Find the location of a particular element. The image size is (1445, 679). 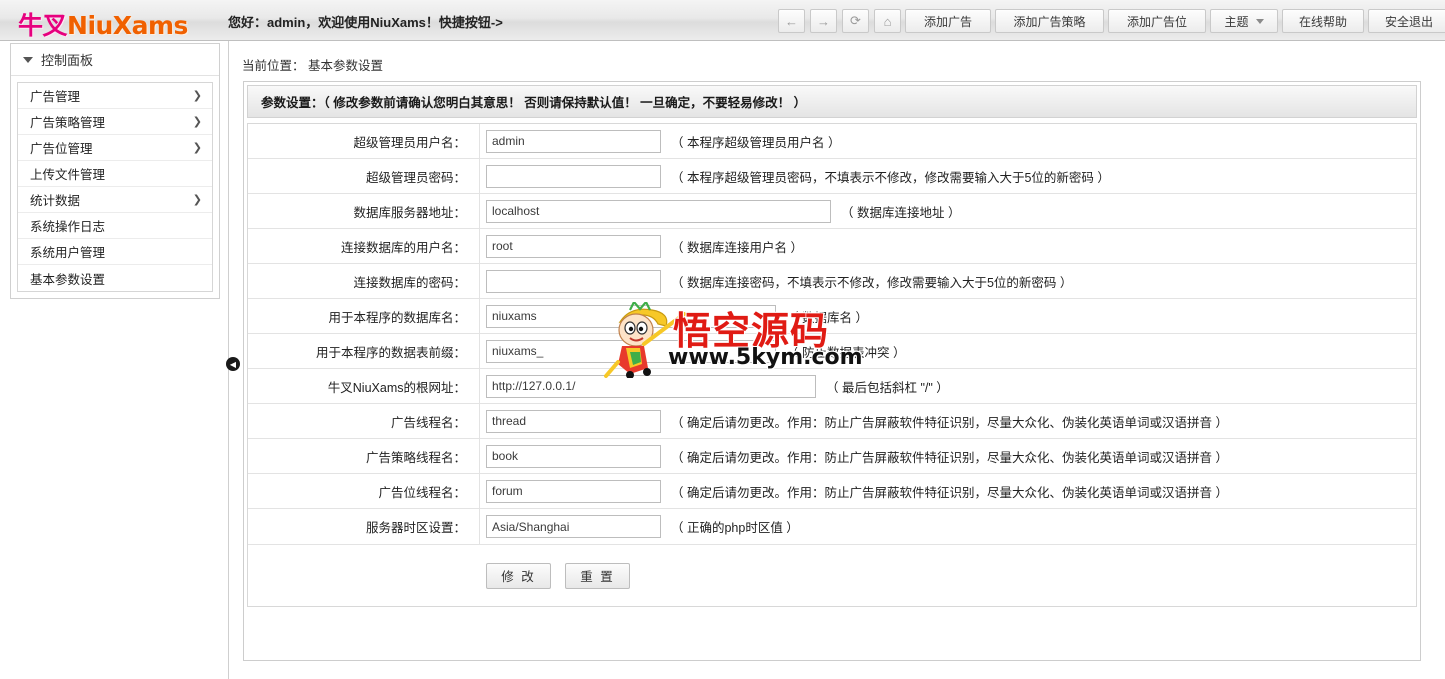

sidebar-item-5: 系统操作日志 is located at coordinates (115, 226).